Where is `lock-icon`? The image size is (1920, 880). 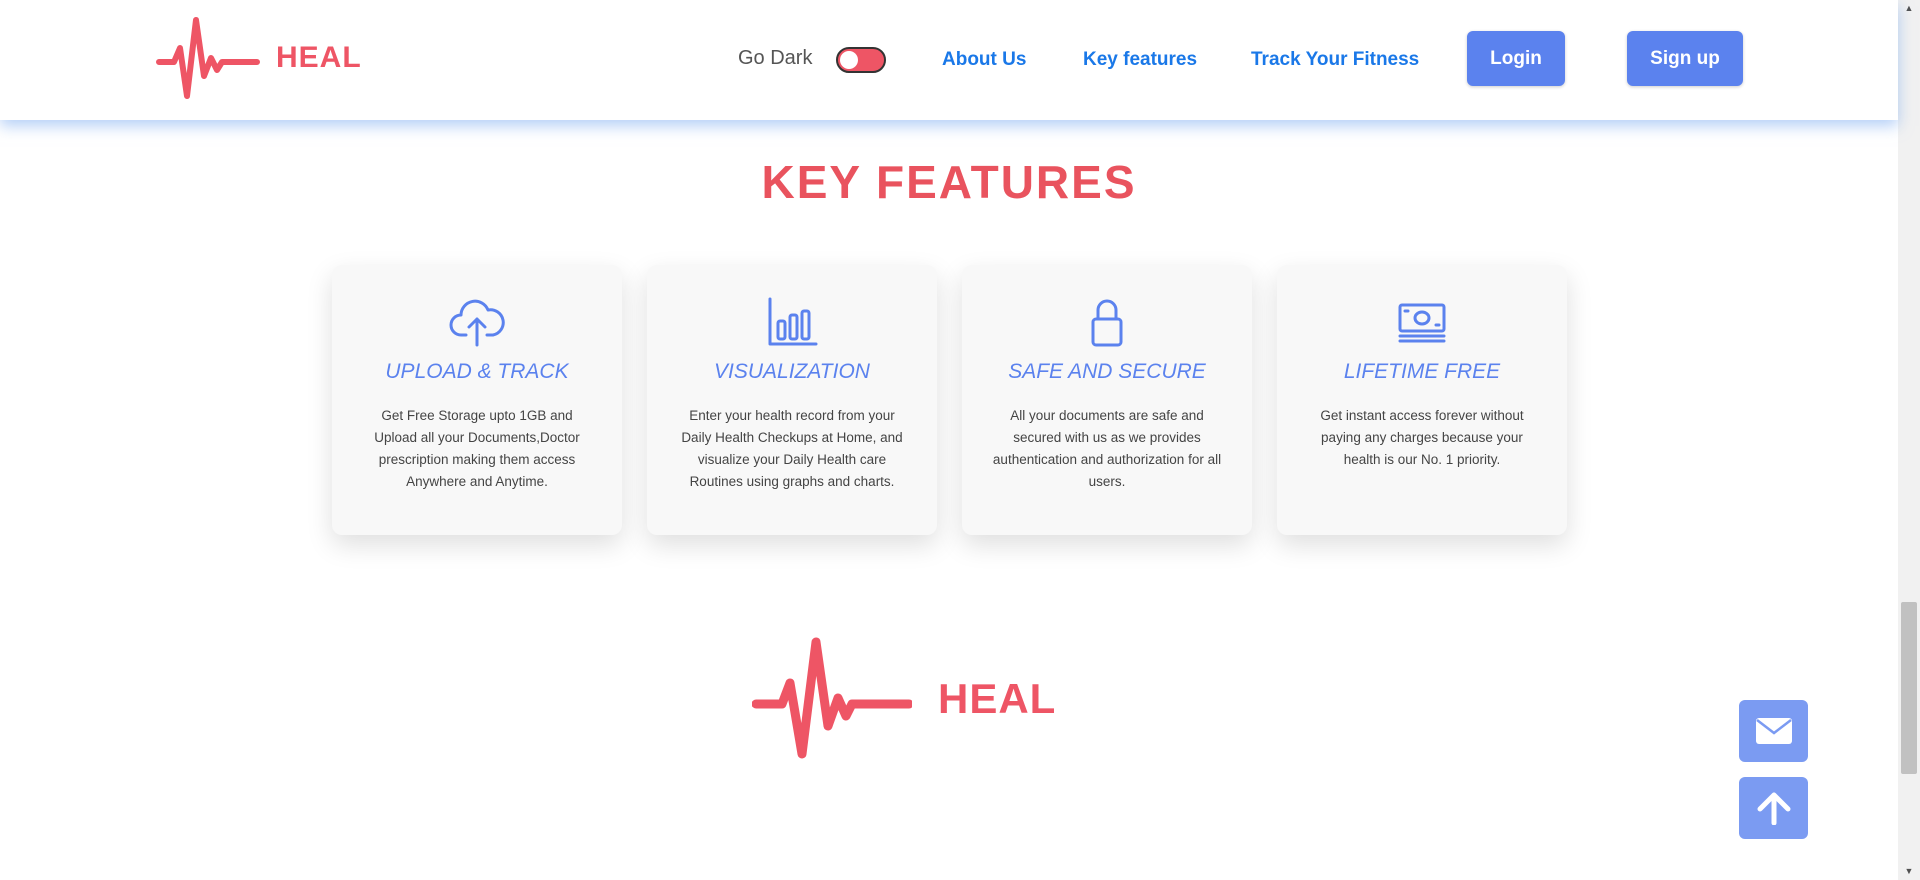 lock-icon is located at coordinates (1107, 323).